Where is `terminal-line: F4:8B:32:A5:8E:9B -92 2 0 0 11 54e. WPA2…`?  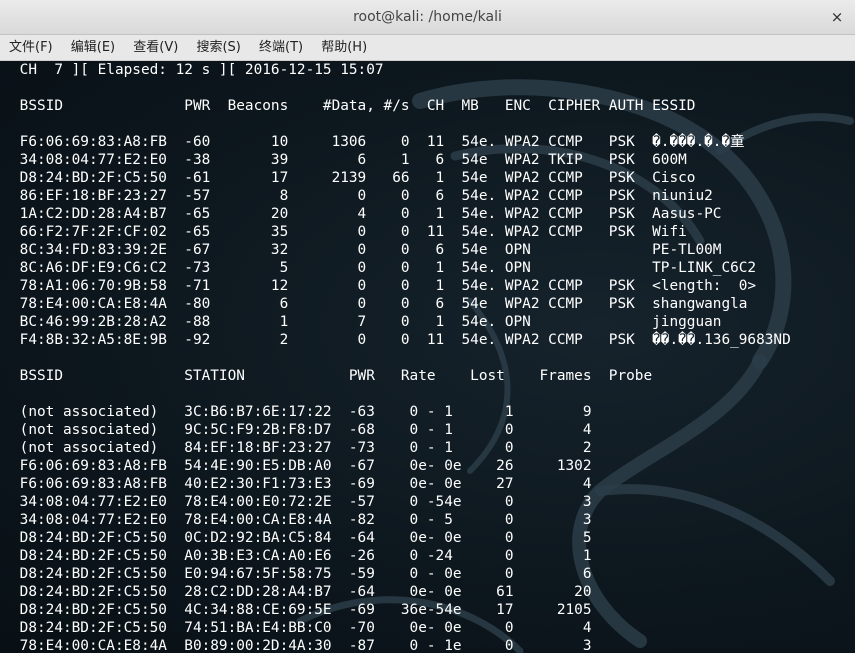 terminal-line: F4:8B:32:A5:8E:9B -92 2 0 0 11 54e. WPA2… is located at coordinates (401, 340).